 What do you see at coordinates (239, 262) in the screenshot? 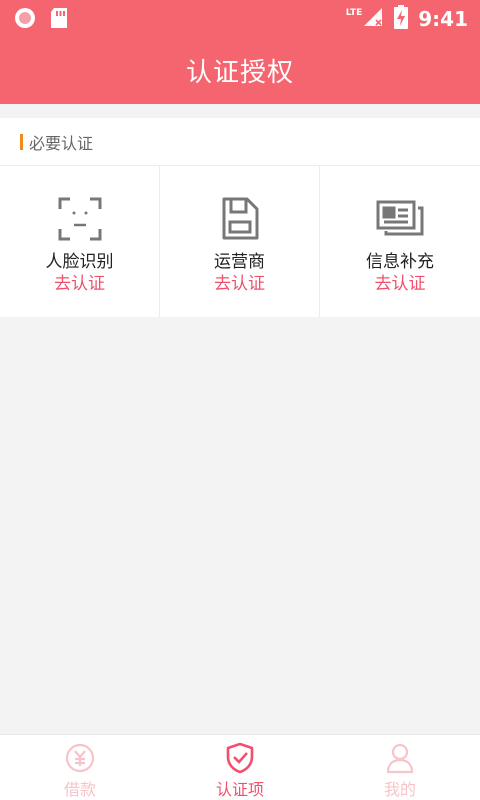
I see `auth-item-name: 运营商` at bounding box center [239, 262].